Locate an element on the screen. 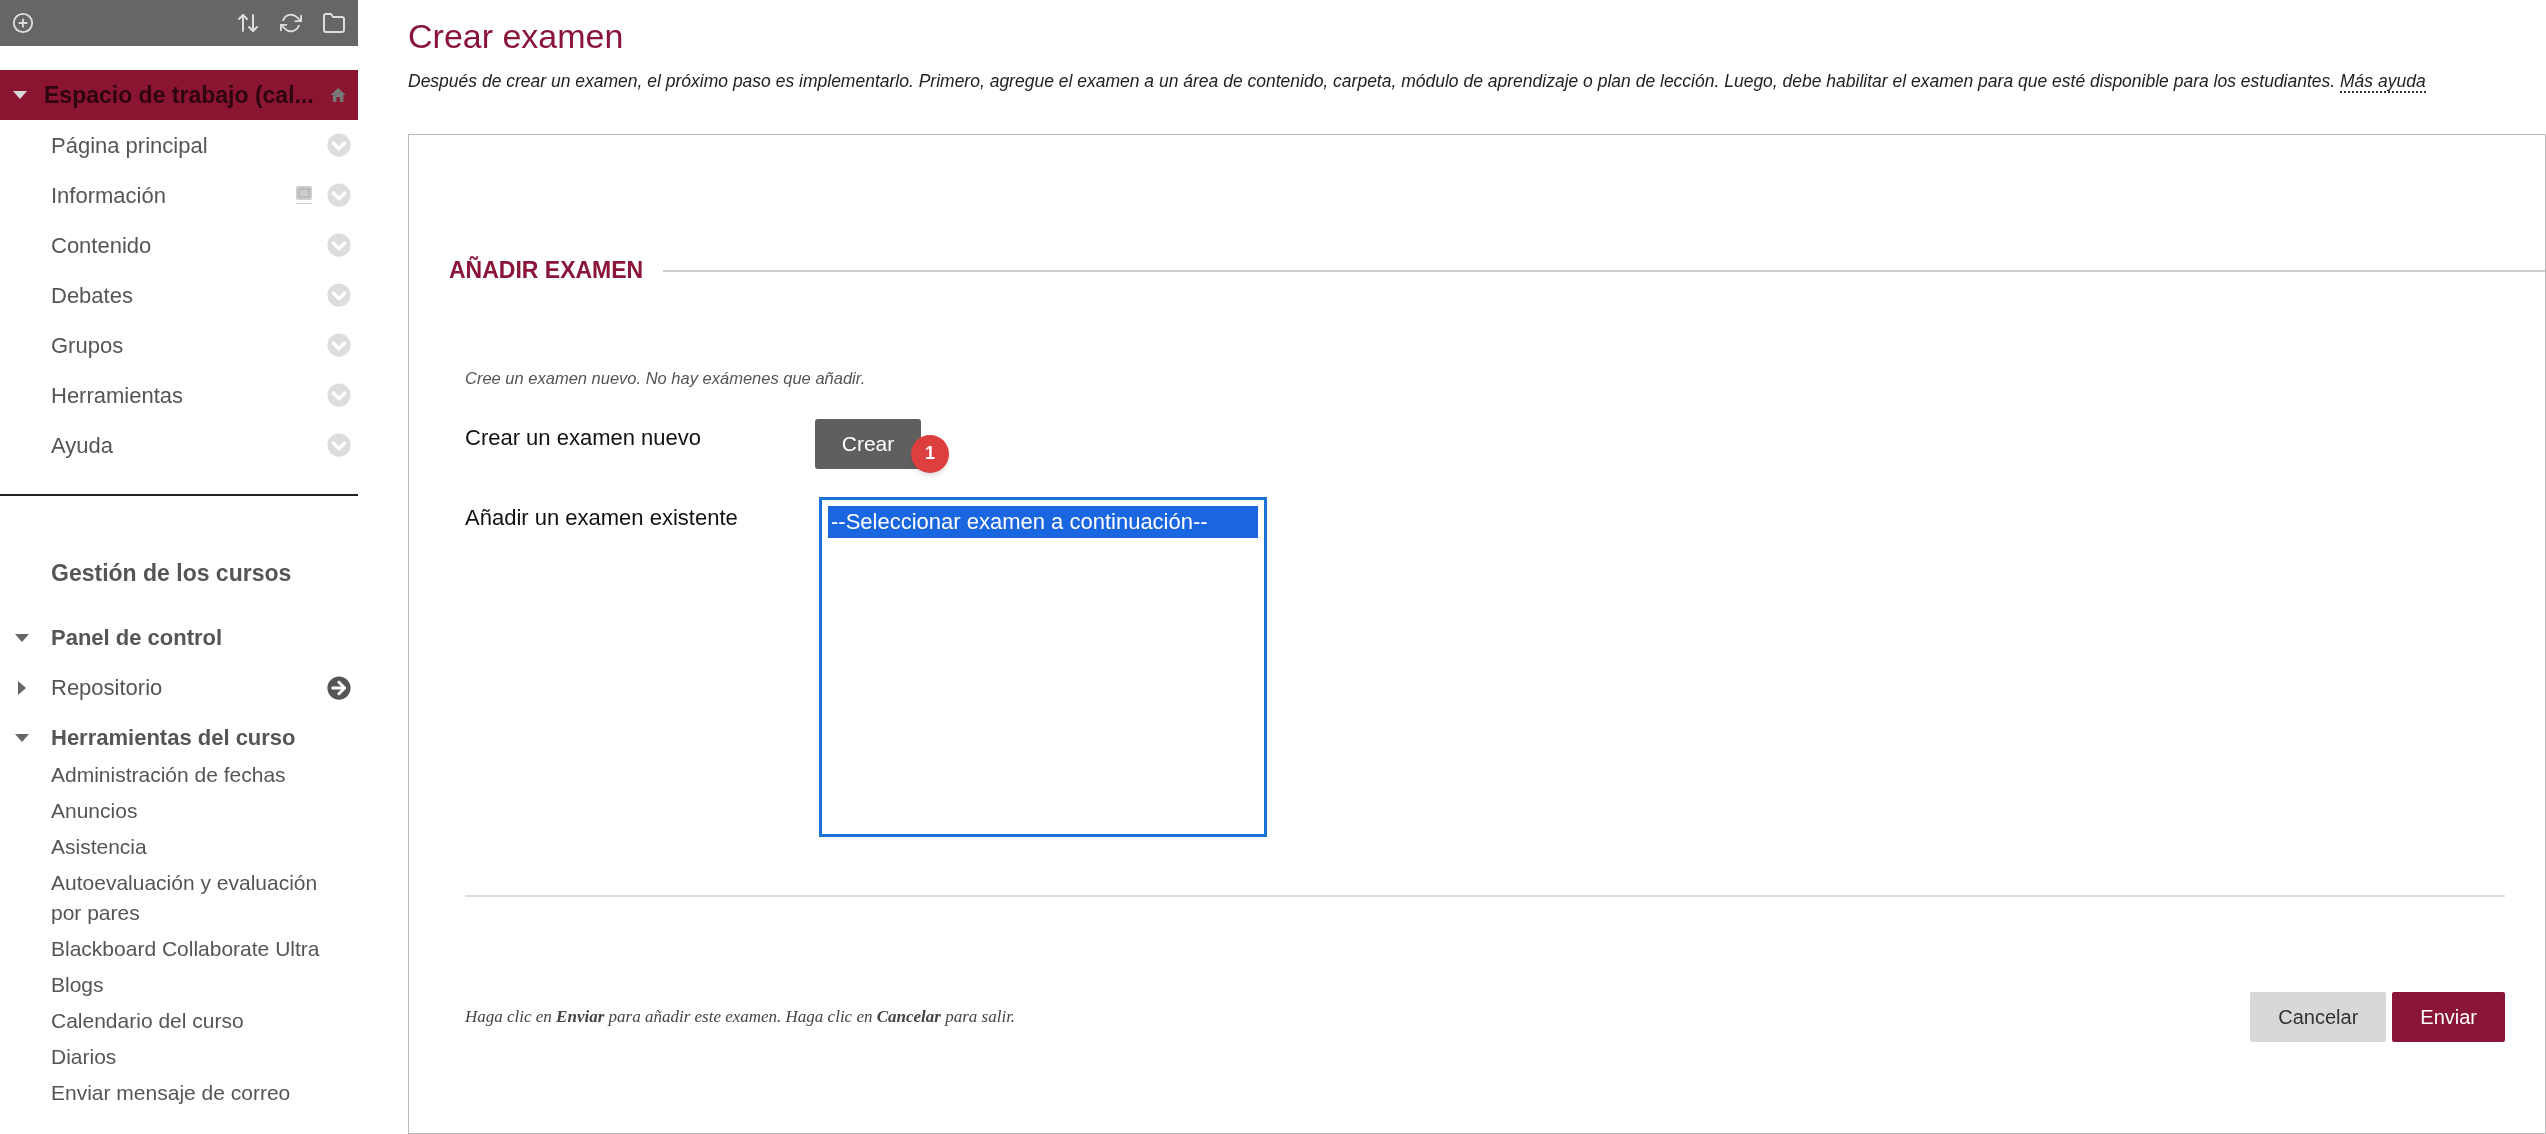  tool-link: Enviar mensaje de correo is located at coordinates (200, 1092).